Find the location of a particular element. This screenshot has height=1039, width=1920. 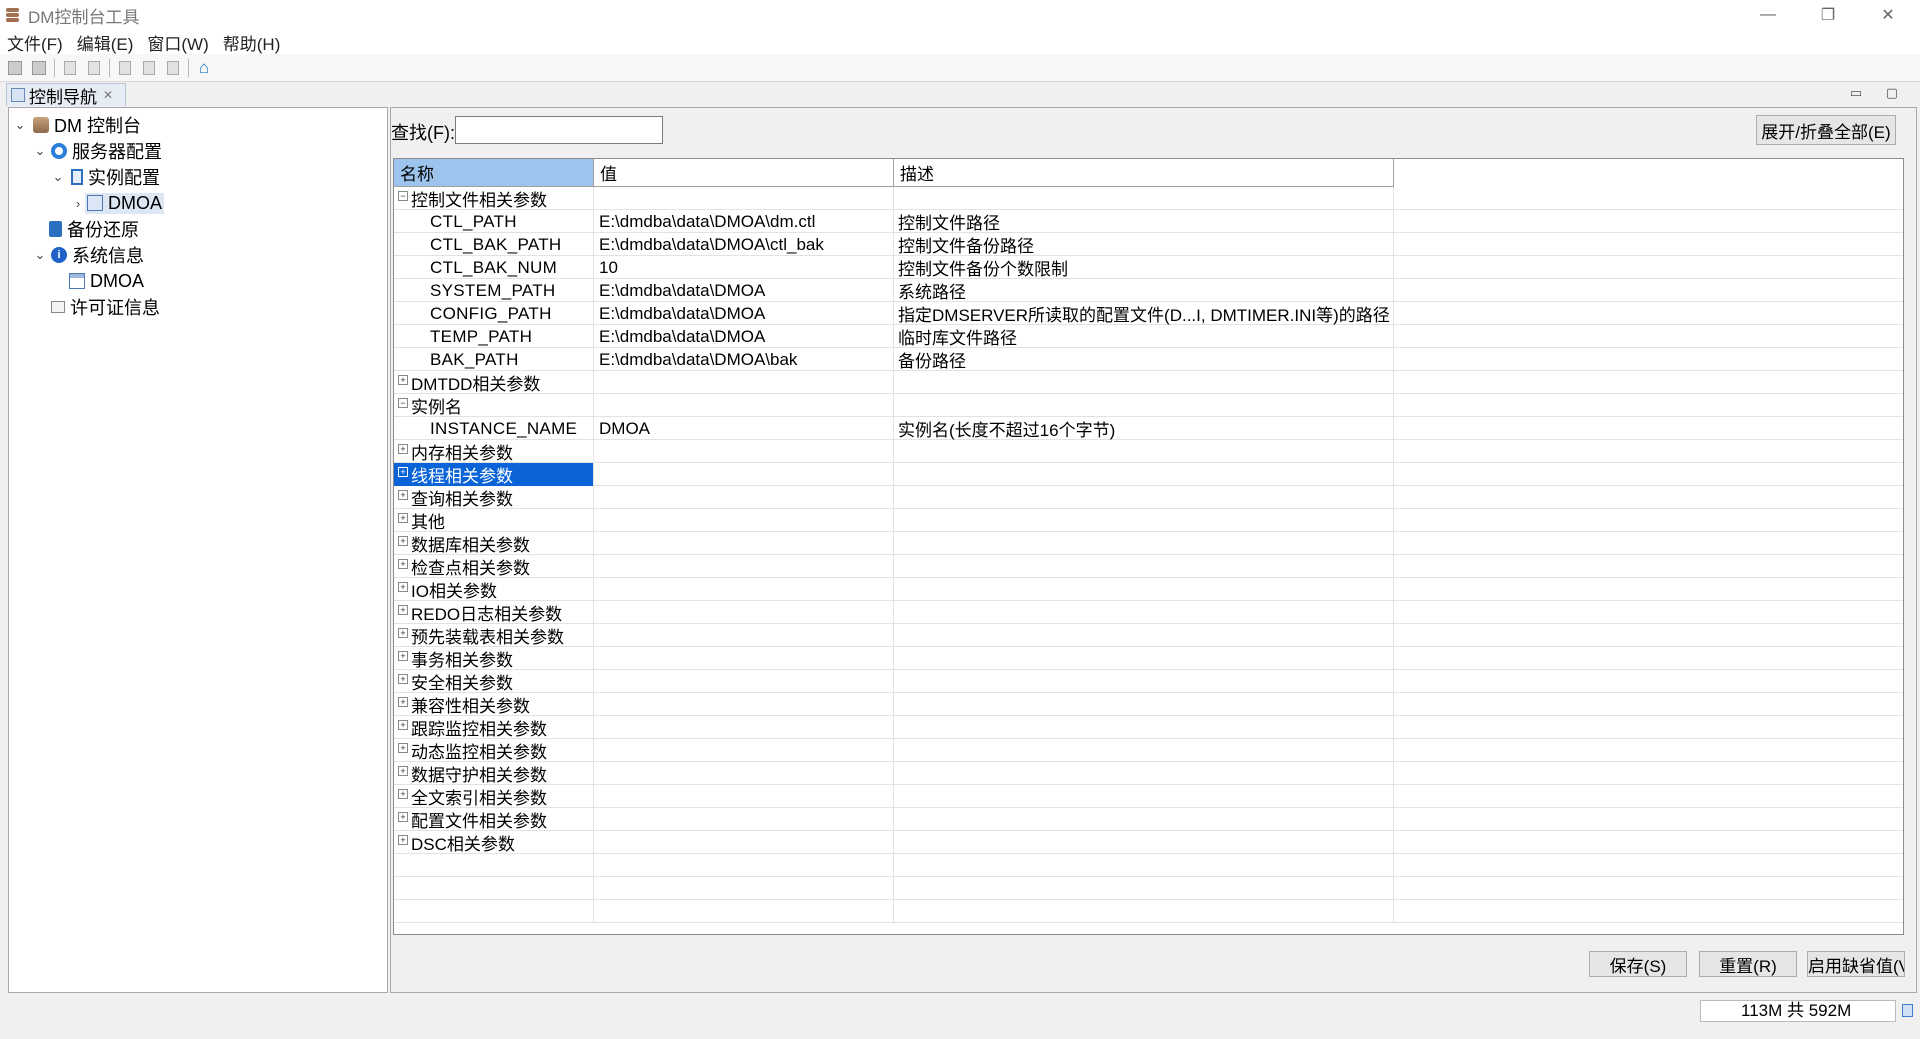

tree-node-instance-config: ⌄ 实例配置 is located at coordinates (105, 177).